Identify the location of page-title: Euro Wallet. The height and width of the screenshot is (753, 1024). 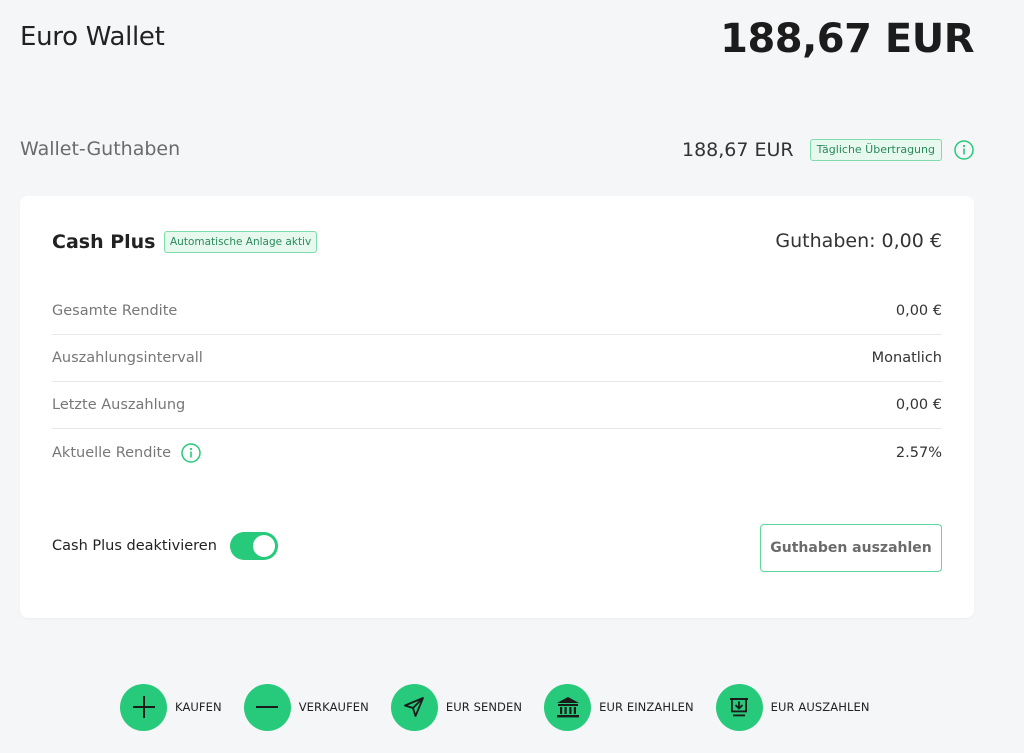
(92, 37).